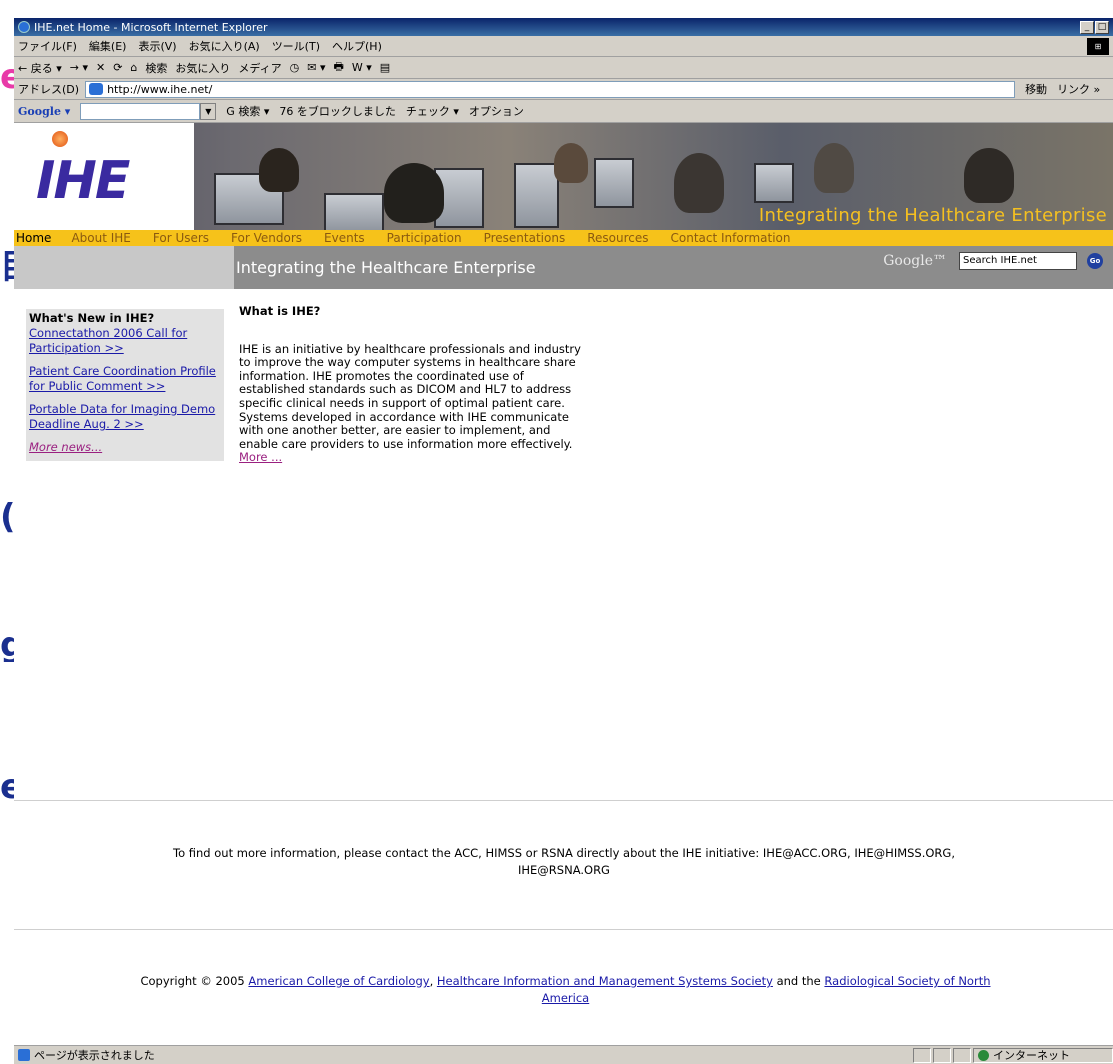  I want to click on site-search-go-button: Go, so click(1095, 261).